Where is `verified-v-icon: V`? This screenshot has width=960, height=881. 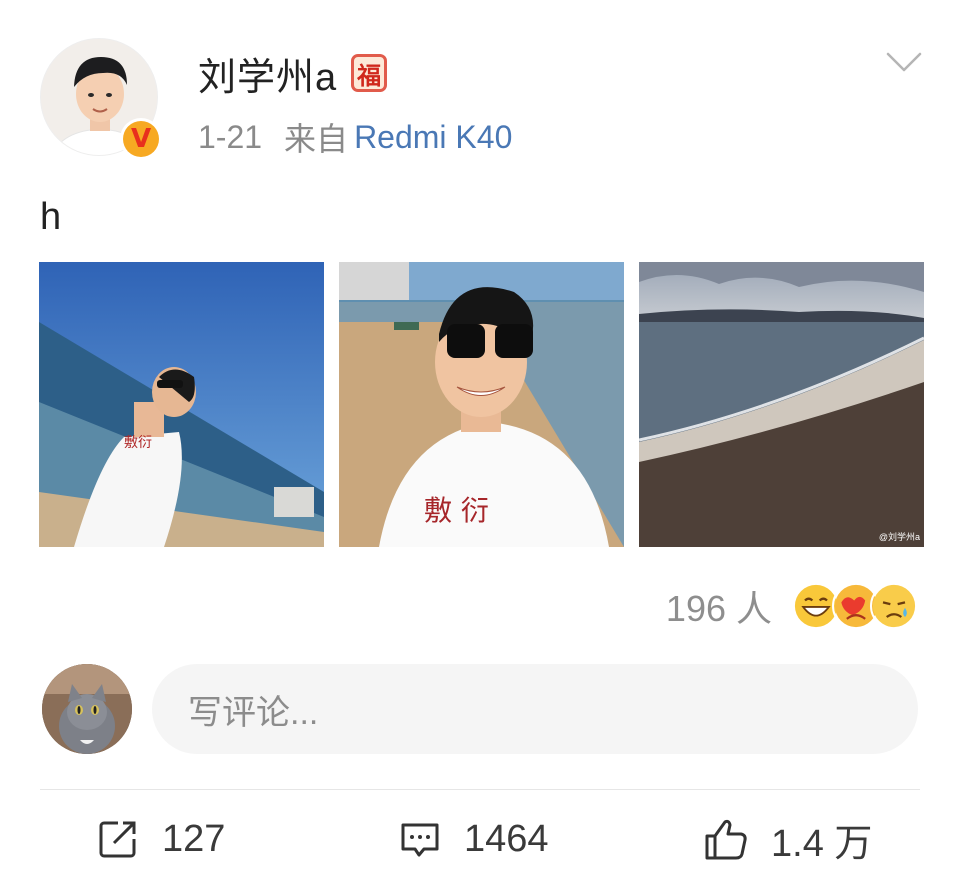 verified-v-icon: V is located at coordinates (141, 139).